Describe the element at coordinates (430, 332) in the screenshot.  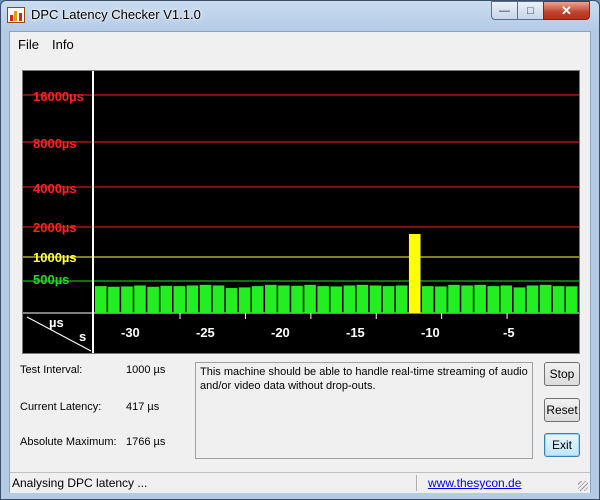
I see `x-tick-label: -10` at that location.